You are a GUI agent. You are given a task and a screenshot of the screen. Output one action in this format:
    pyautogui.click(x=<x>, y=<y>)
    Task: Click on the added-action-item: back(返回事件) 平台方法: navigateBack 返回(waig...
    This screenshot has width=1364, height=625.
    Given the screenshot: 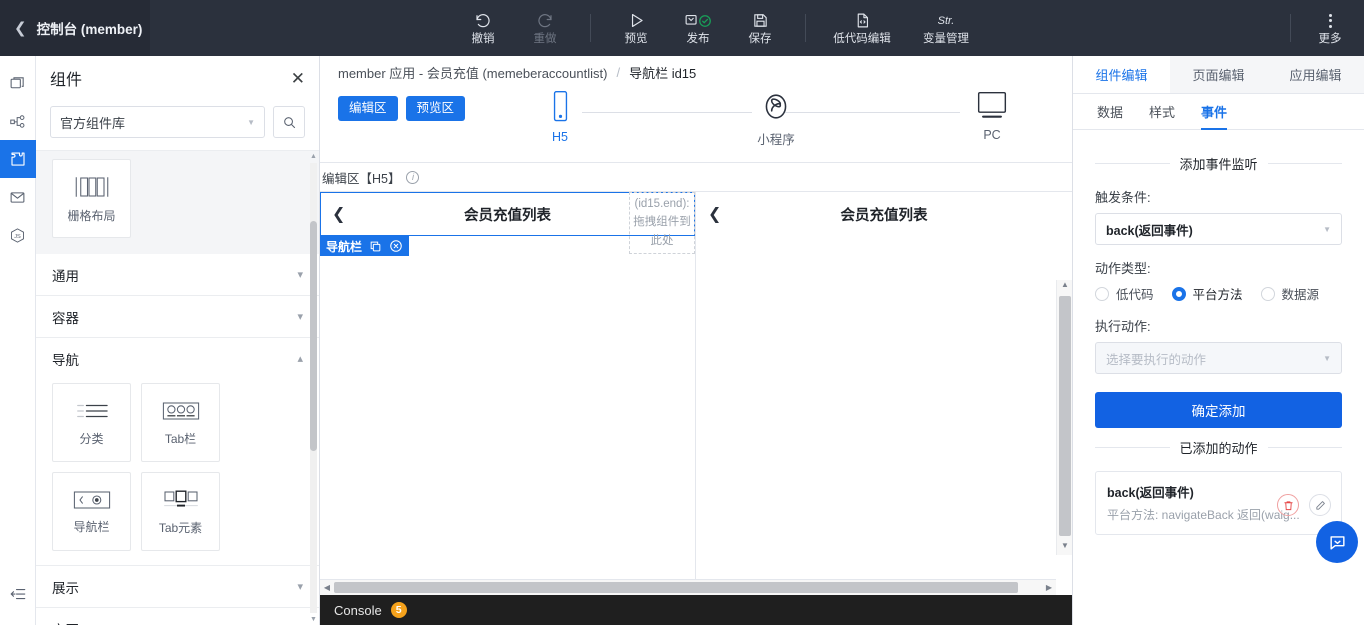 What is the action you would take?
    pyautogui.click(x=1218, y=503)
    